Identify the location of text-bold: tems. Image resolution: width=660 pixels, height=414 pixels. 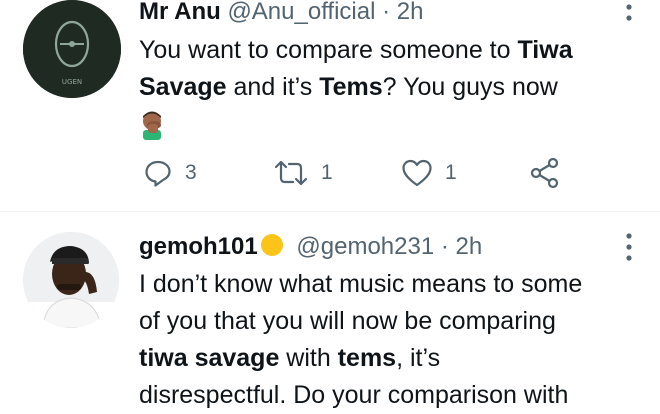
(367, 358).